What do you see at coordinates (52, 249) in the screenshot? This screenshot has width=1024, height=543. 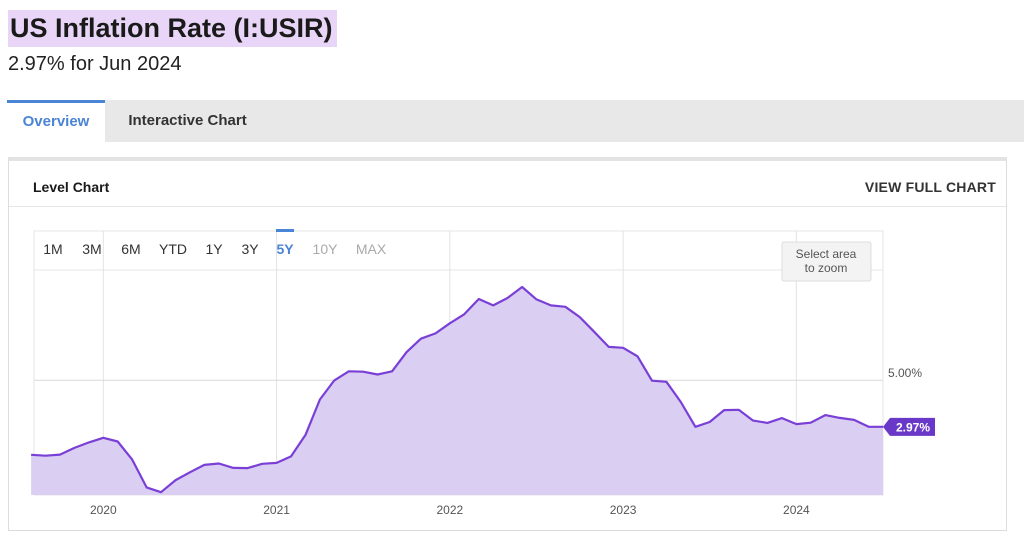 I see `range-button-1m: 1M` at bounding box center [52, 249].